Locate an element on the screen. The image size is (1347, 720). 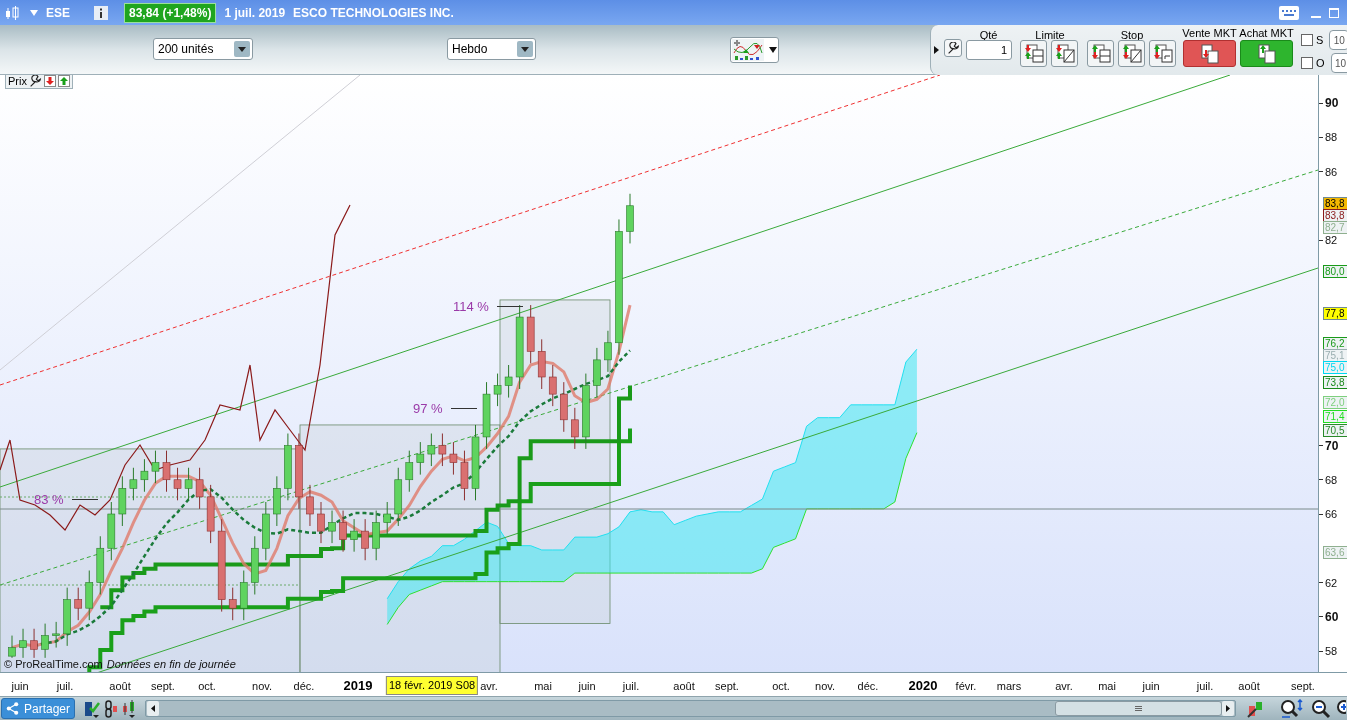
axis-label: 66 is located at coordinates (1331, 514).